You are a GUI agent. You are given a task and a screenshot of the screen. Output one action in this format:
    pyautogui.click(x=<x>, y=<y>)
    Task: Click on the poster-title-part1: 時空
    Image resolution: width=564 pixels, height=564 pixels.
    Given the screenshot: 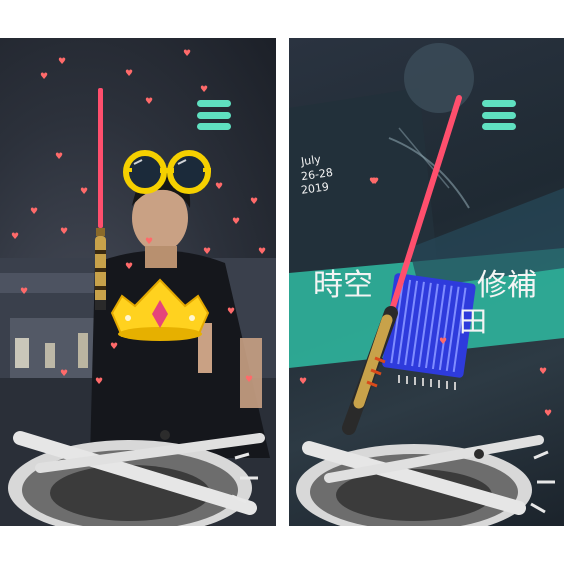 What is the action you would take?
    pyautogui.click(x=343, y=285)
    